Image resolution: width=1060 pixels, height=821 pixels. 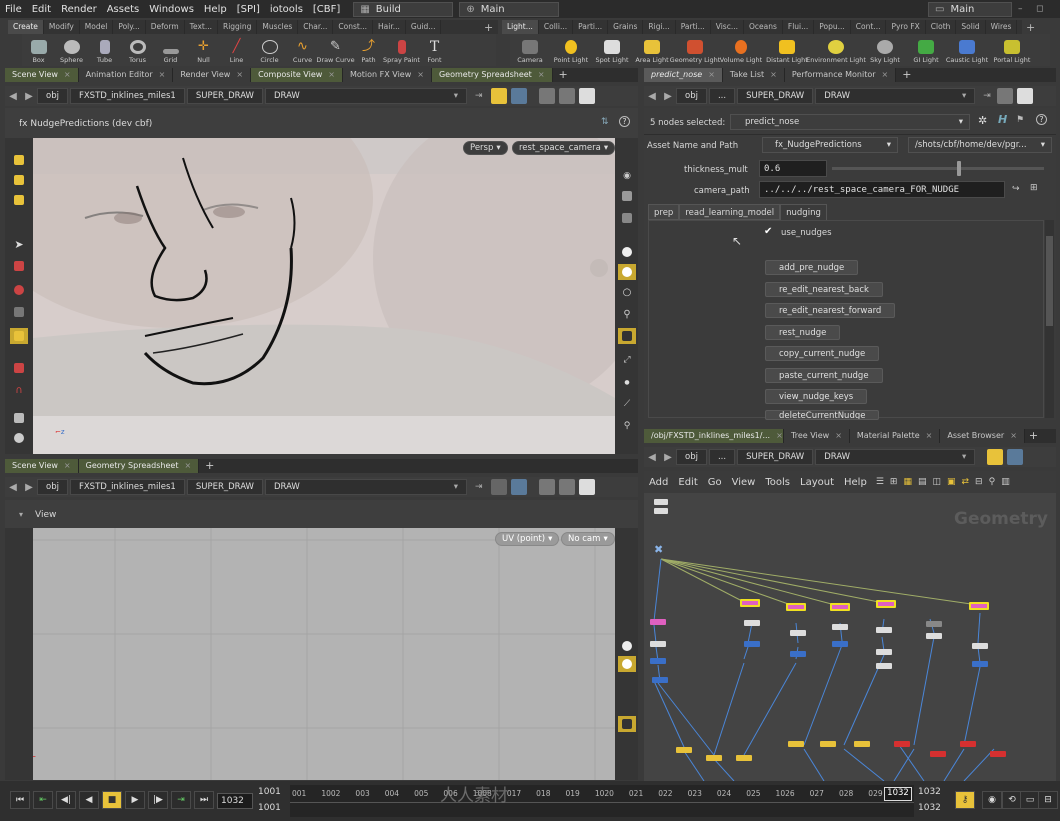 I want to click on layout-nodes-icon: ⊟, so click(x=979, y=482).